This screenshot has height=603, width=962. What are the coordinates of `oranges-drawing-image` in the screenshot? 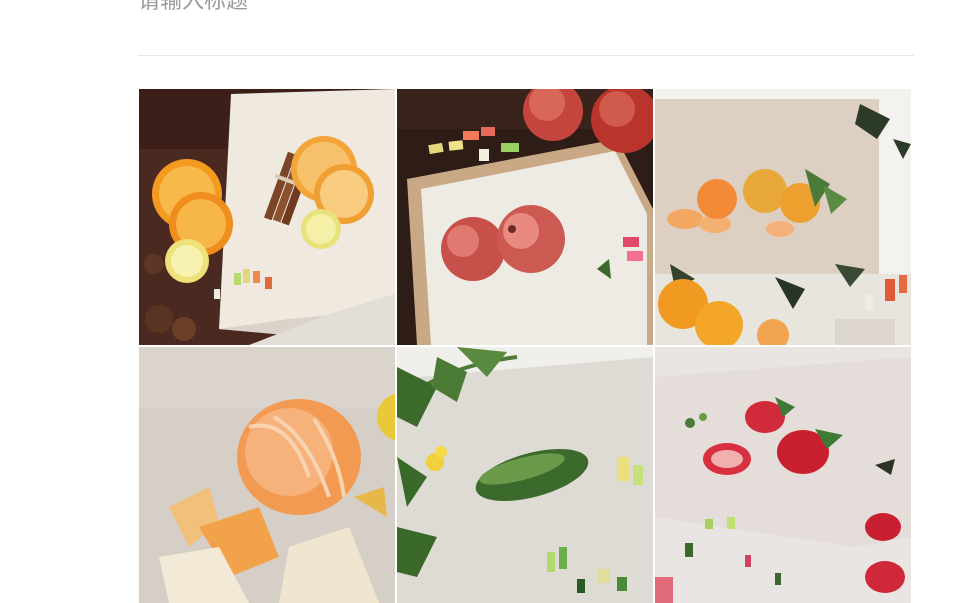 It's located at (267, 217).